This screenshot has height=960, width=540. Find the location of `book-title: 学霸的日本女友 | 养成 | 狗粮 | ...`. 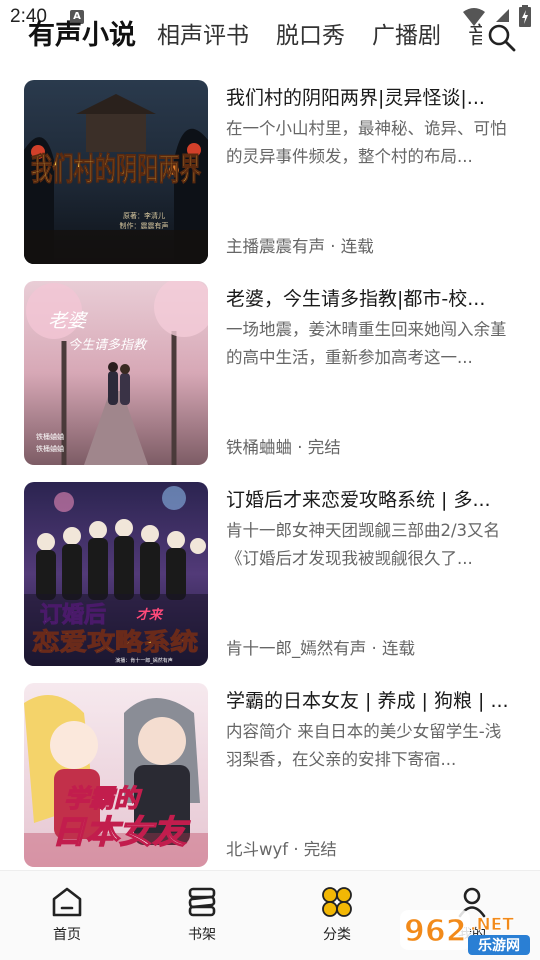

book-title: 学霸的日本女友 | 养成 | 狗粮 | ... is located at coordinates (372, 701).